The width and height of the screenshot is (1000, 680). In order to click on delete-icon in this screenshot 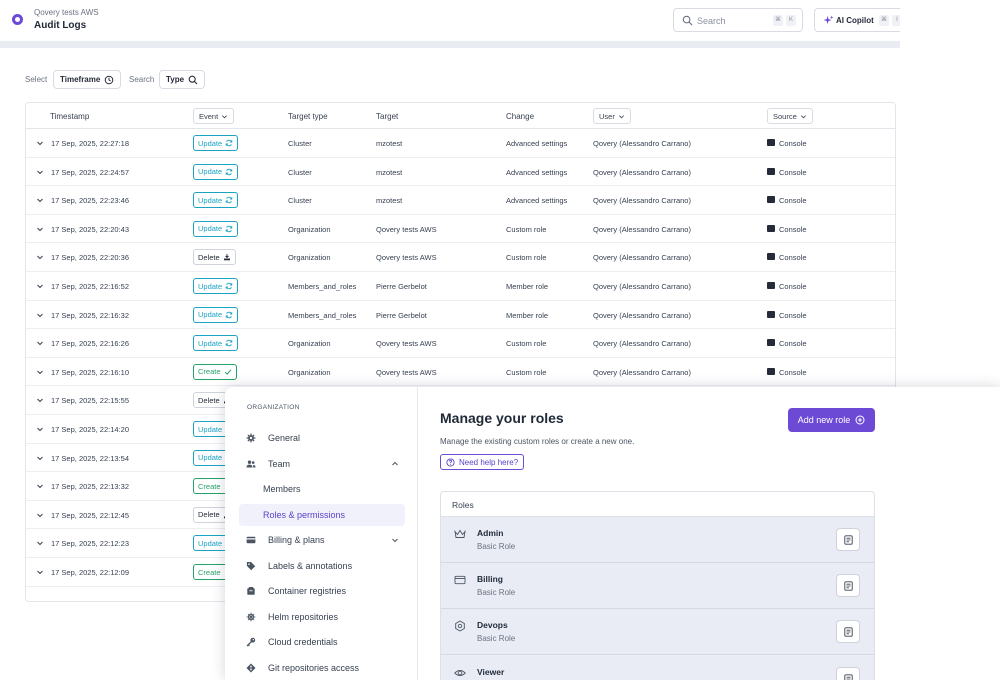, I will do `click(227, 257)`.